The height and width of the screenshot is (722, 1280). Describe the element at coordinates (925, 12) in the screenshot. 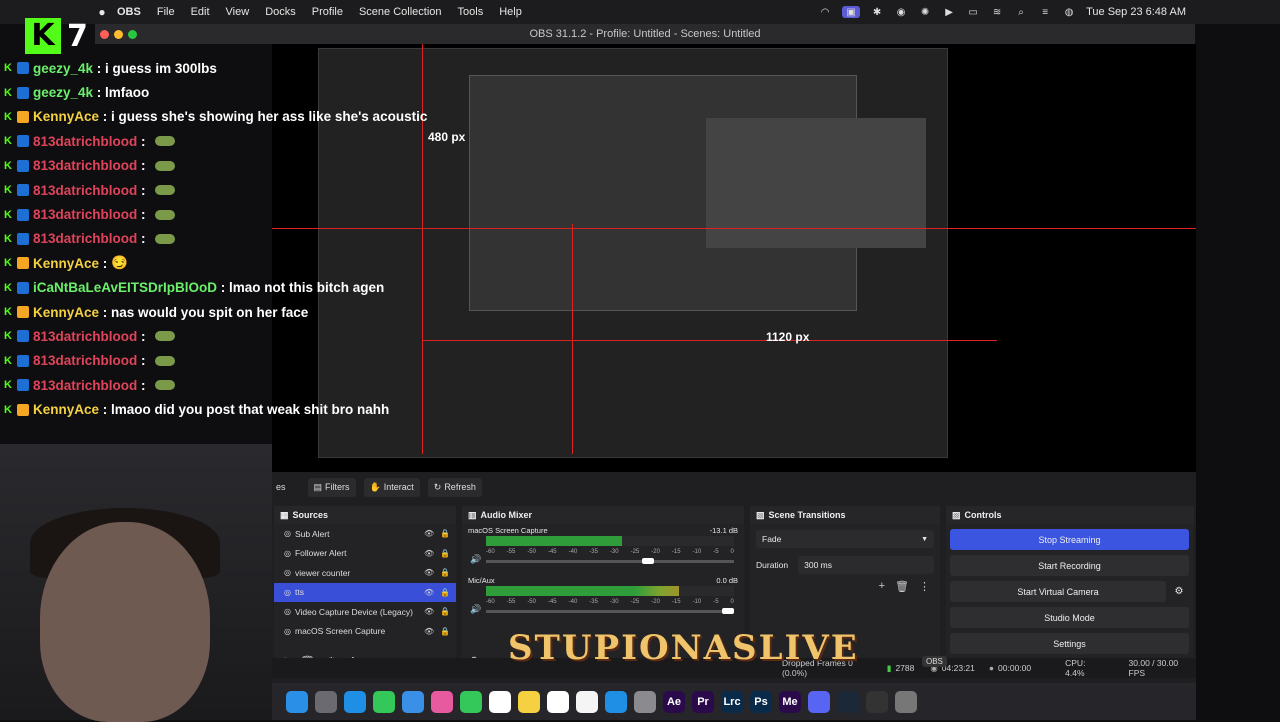

I see `settings-tray-icon: ✺` at that location.